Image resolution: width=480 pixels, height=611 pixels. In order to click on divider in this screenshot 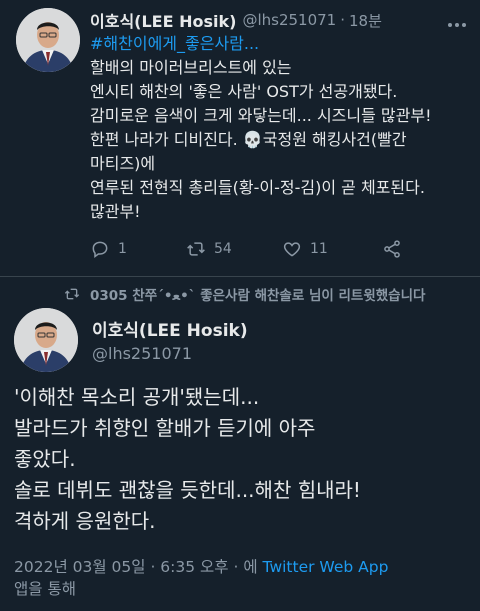, I will do `click(240, 276)`.